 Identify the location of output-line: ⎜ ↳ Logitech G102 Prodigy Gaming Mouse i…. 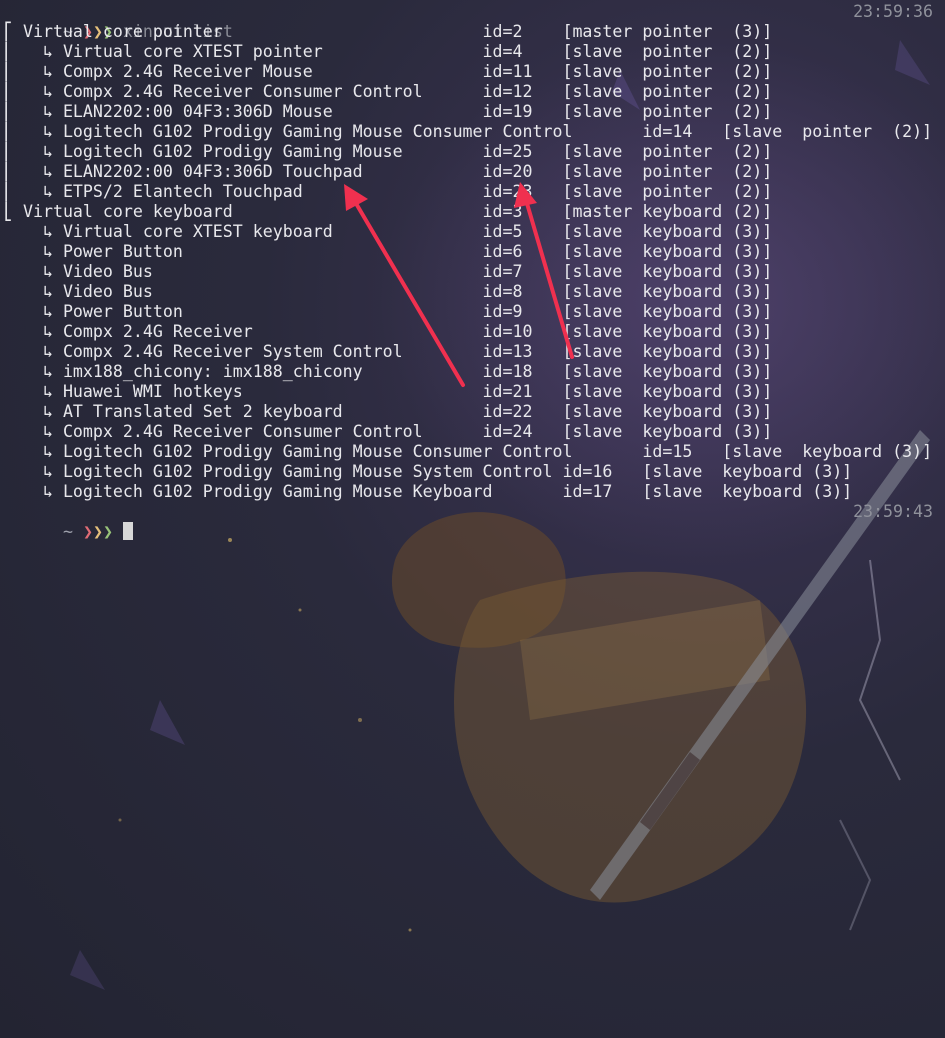
(388, 151).